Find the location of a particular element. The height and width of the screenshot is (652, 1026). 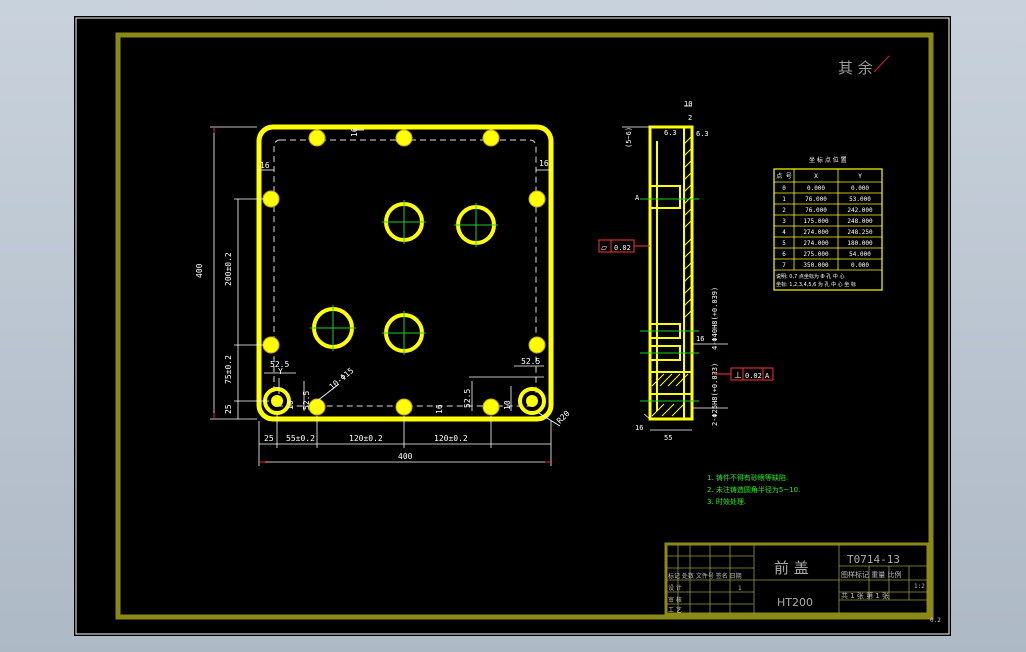

side-datum-a: A is located at coordinates (637, 198).